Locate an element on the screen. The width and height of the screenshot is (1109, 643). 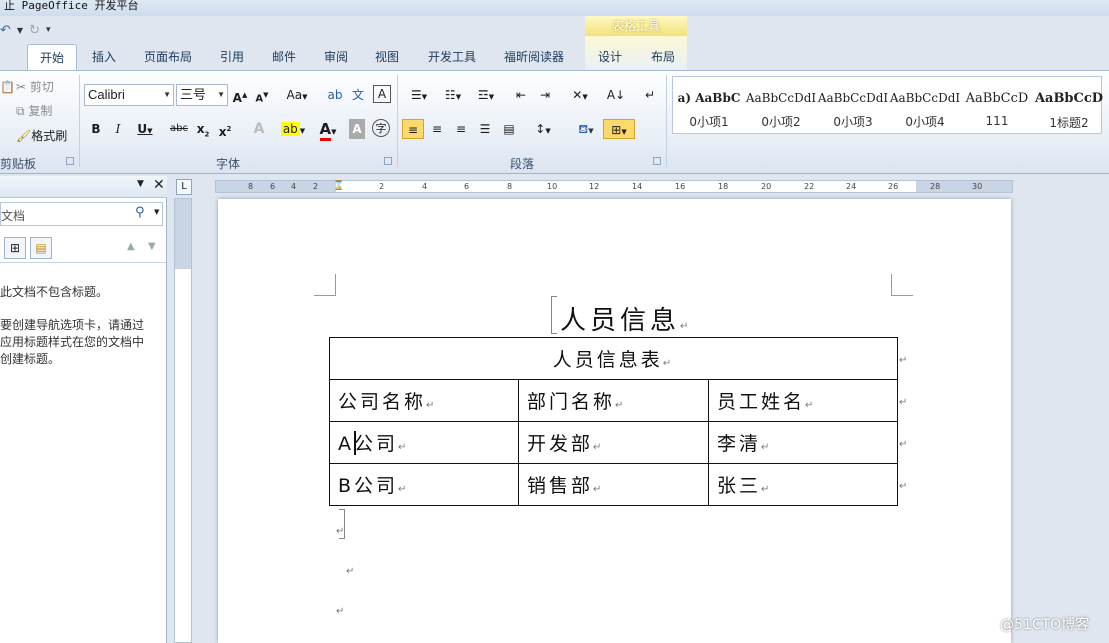
table-cell: A公司↵ is located at coordinates (424, 442).